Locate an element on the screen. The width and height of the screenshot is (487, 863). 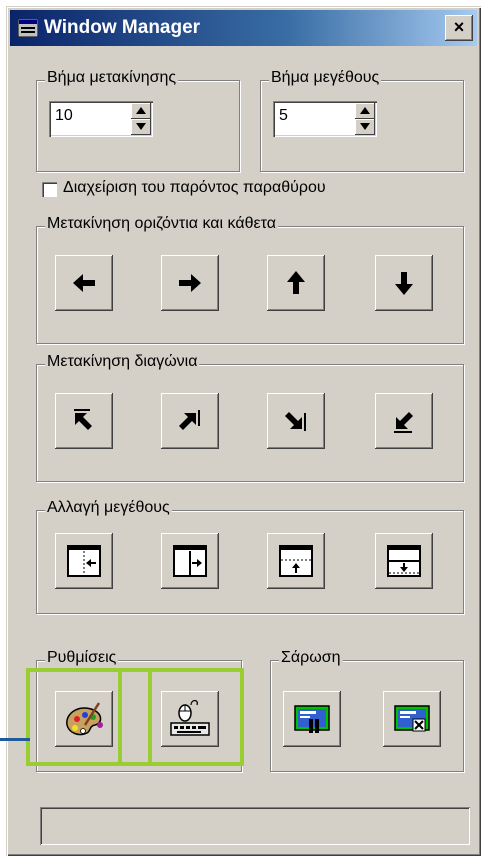
move-step-down-button is located at coordinates (141, 127).